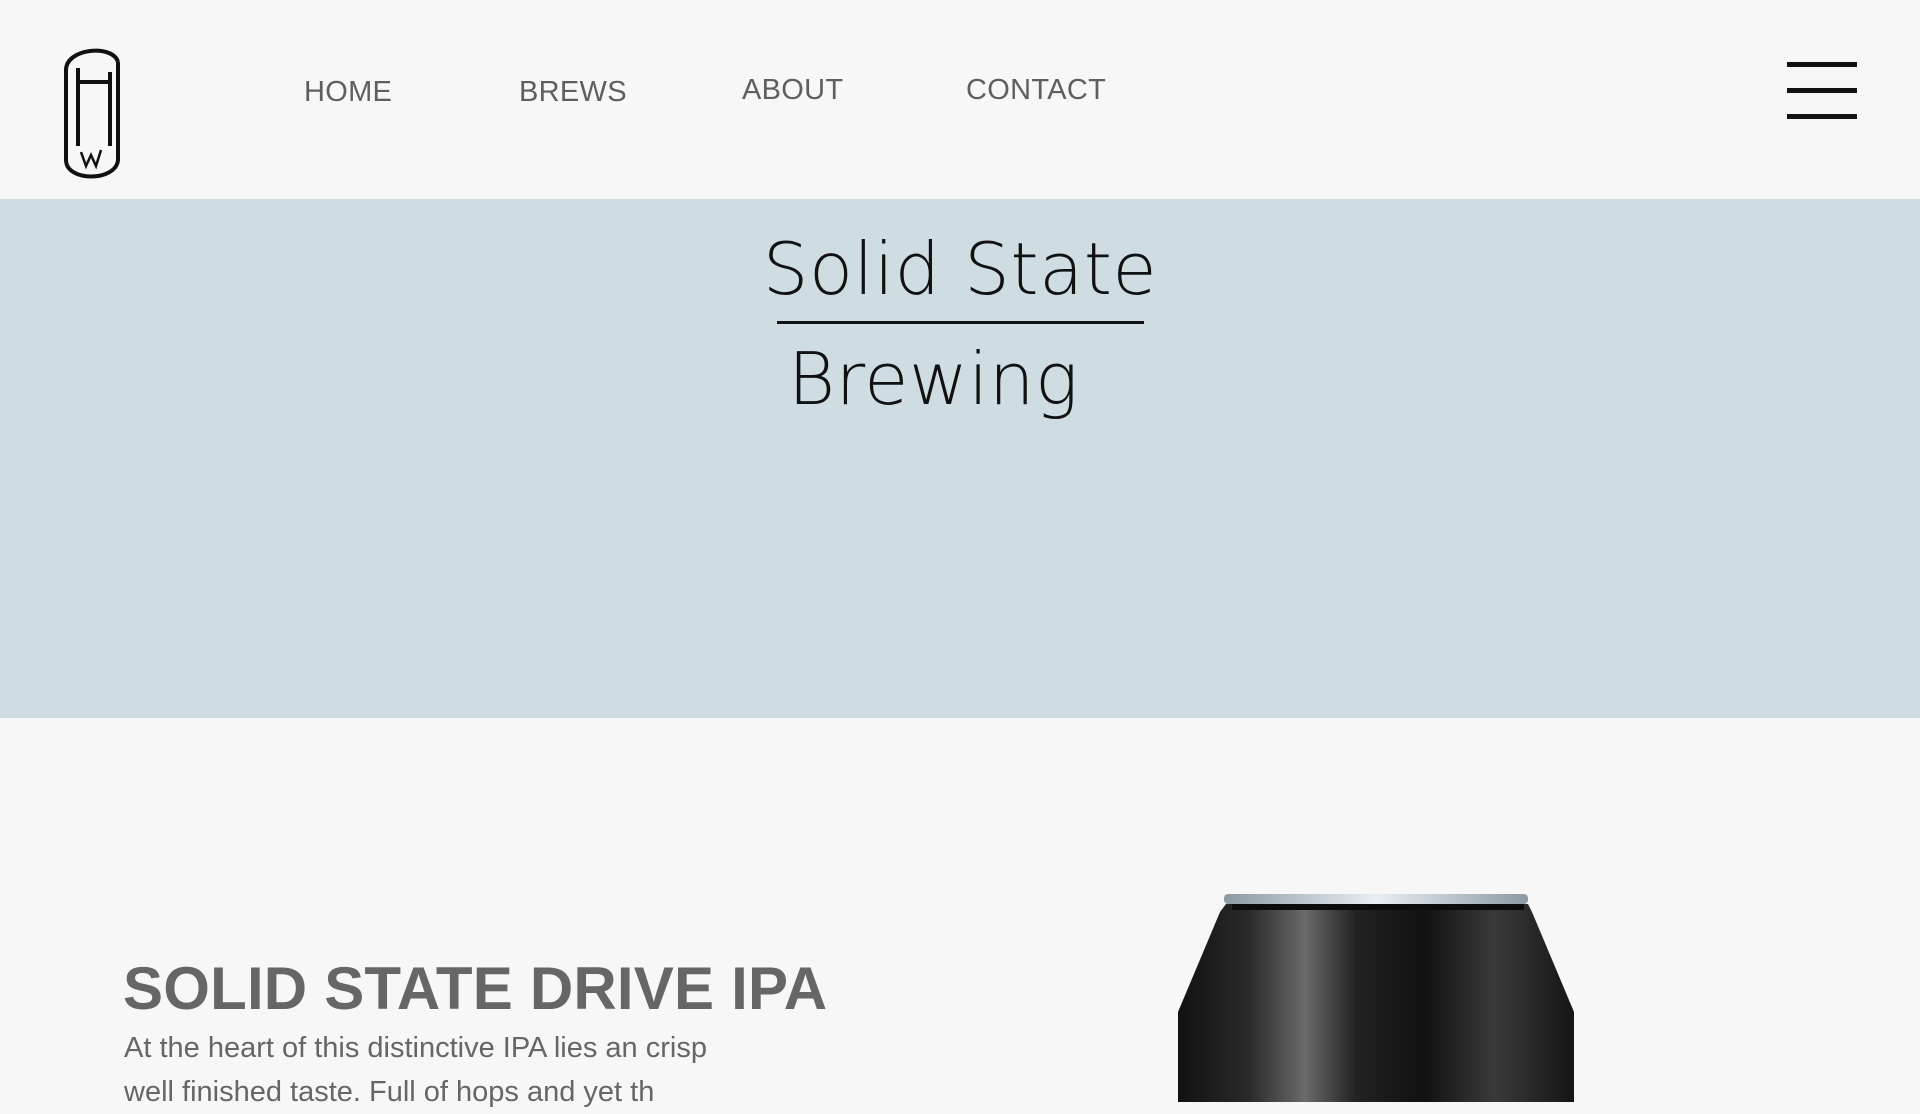 The width and height of the screenshot is (1920, 1114). I want to click on nav-contact-link: CONTACT, so click(1036, 90).